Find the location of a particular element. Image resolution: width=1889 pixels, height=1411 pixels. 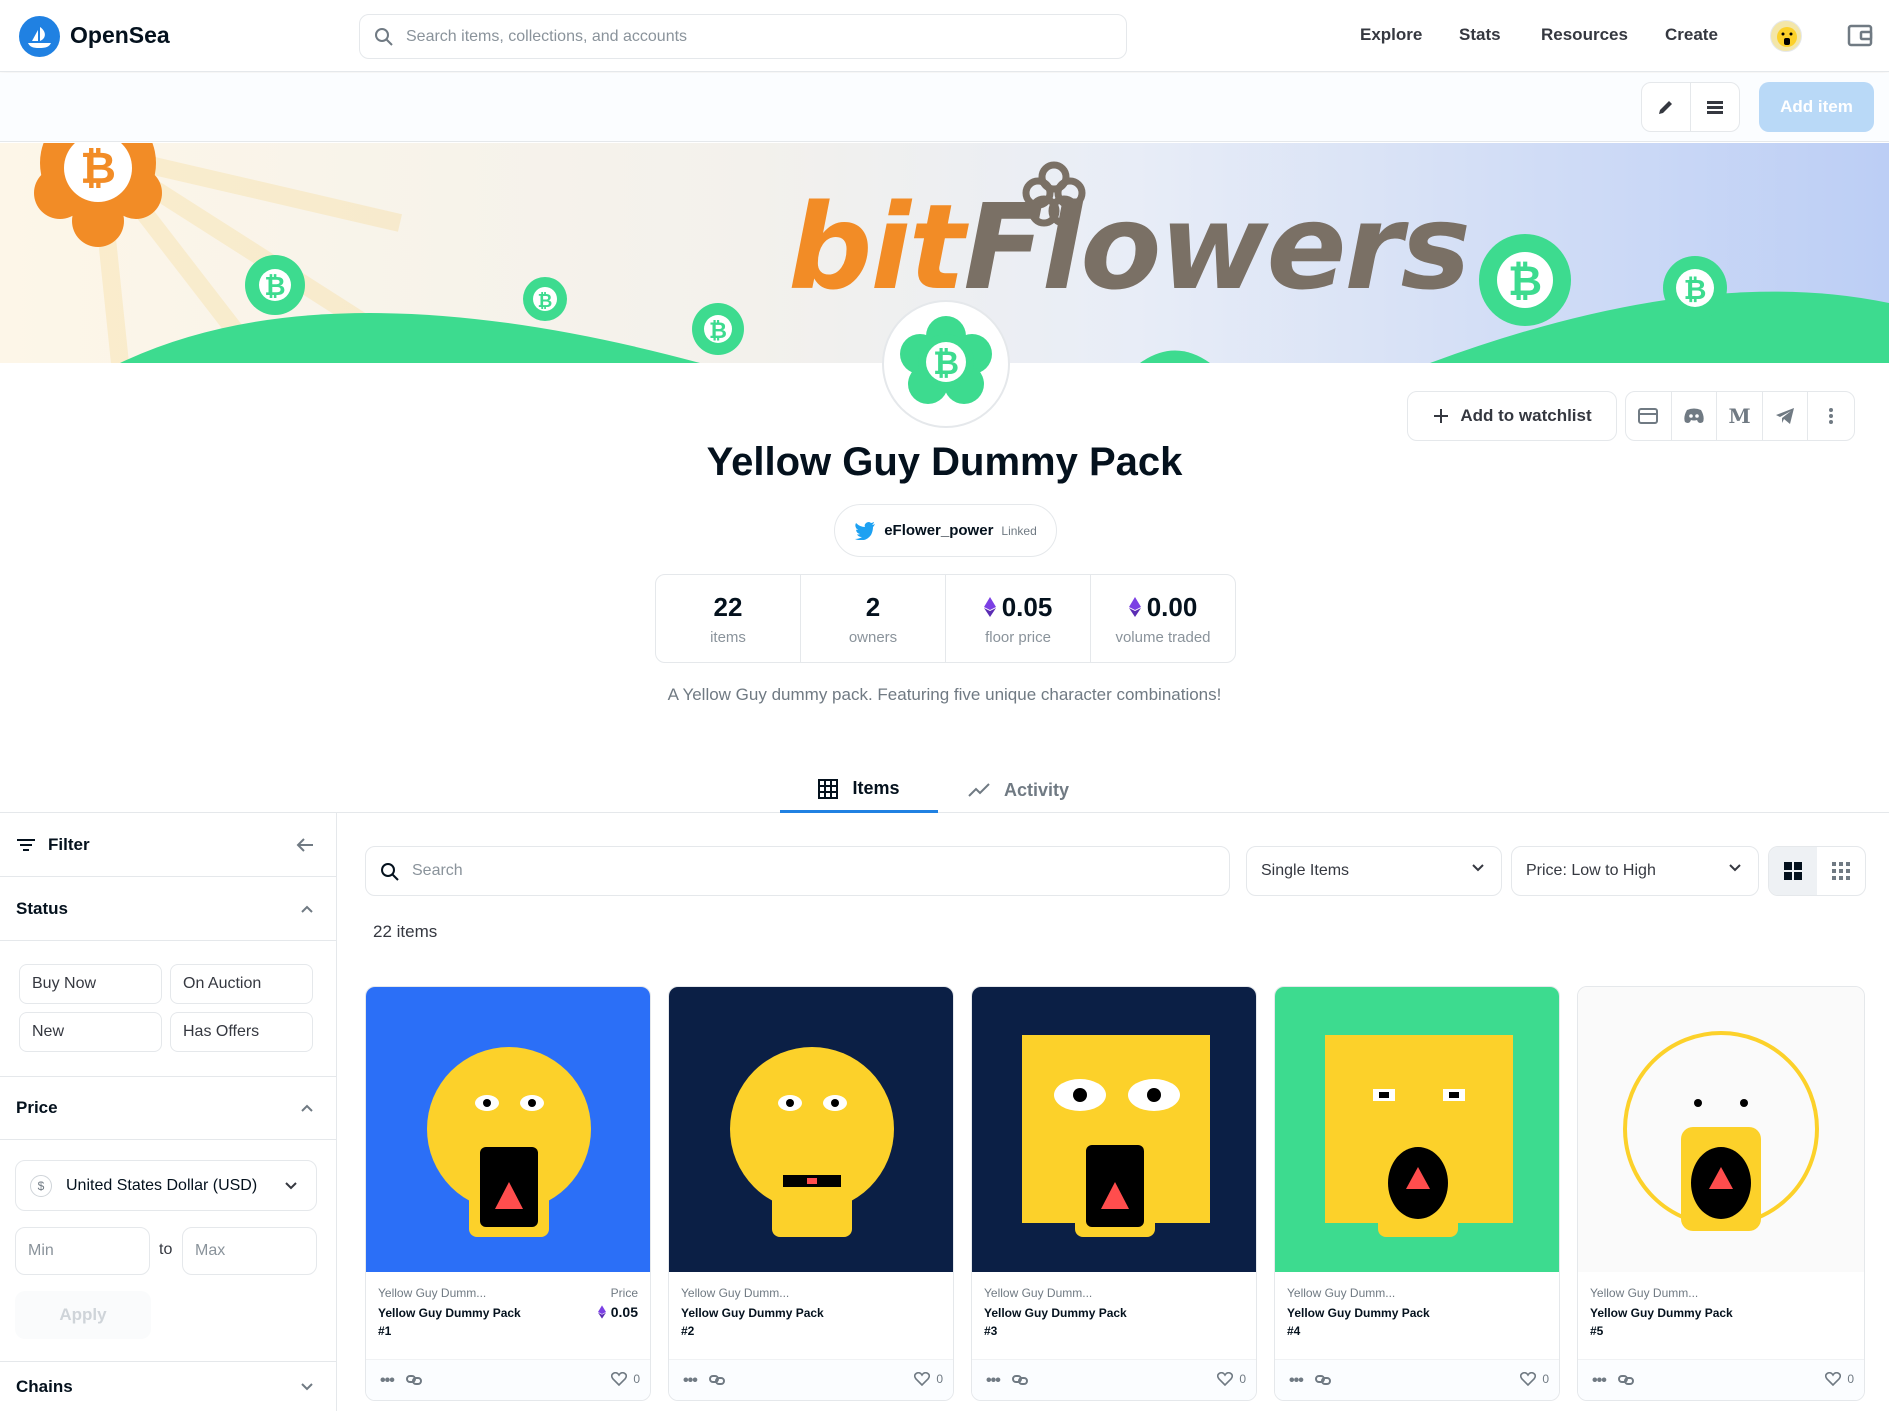

discord-link is located at coordinates (1695, 416).